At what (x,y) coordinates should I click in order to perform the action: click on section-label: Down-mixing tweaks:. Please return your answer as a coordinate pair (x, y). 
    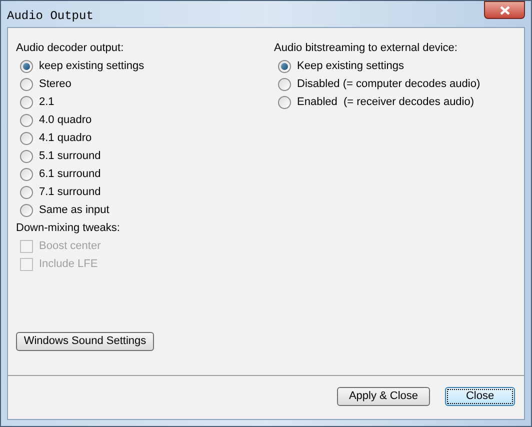
    Looking at the image, I should click on (68, 228).